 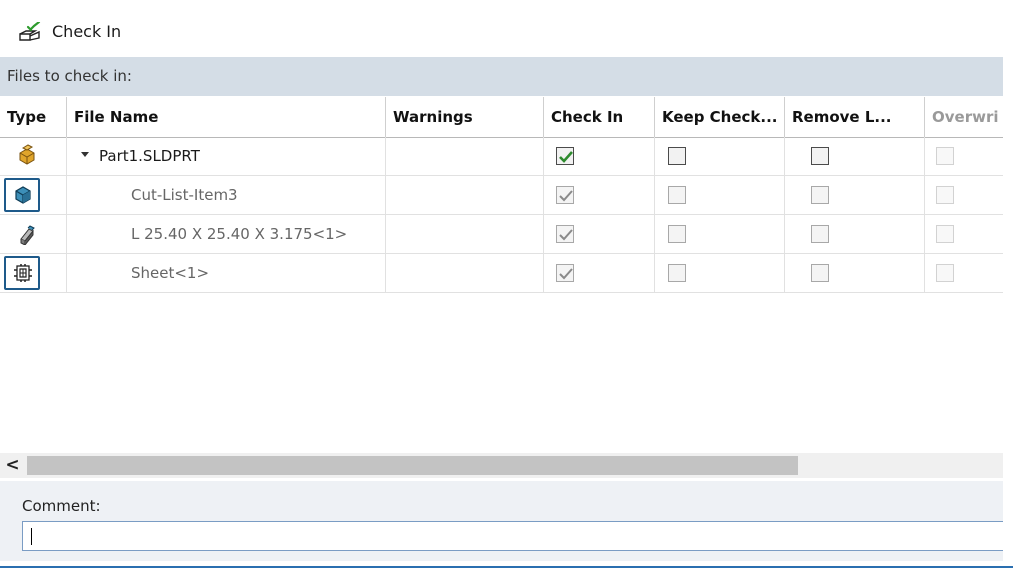 I want to click on bottom-accent-line, so click(x=506, y=567).